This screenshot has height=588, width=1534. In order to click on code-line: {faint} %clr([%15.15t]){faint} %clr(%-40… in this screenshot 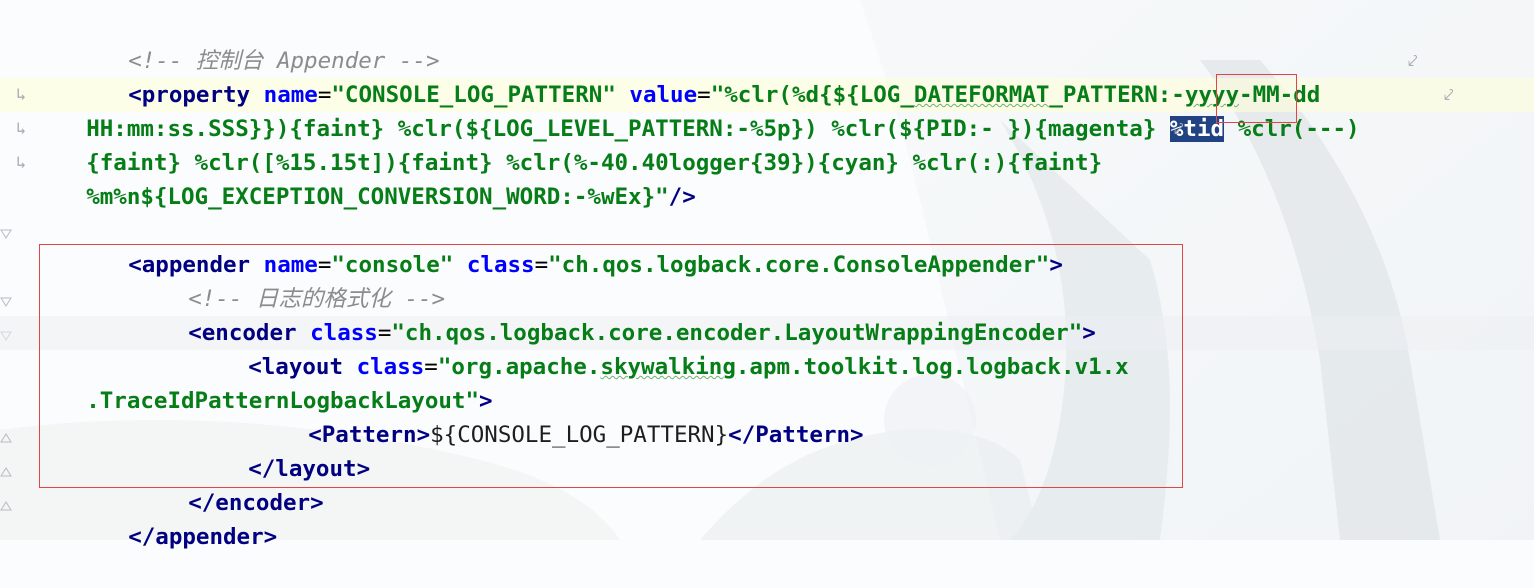, I will do `click(574, 144)`.